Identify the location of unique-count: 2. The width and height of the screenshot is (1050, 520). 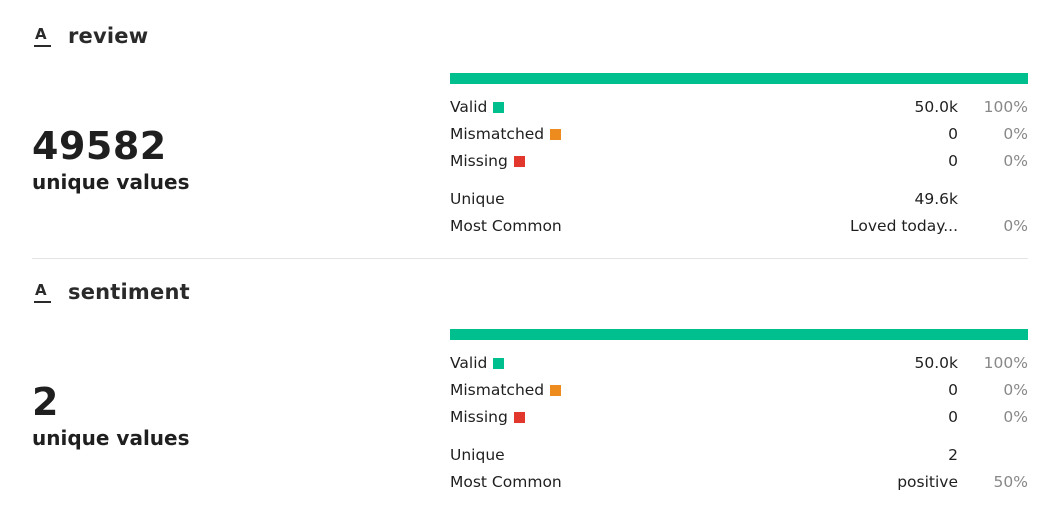
(45, 402).